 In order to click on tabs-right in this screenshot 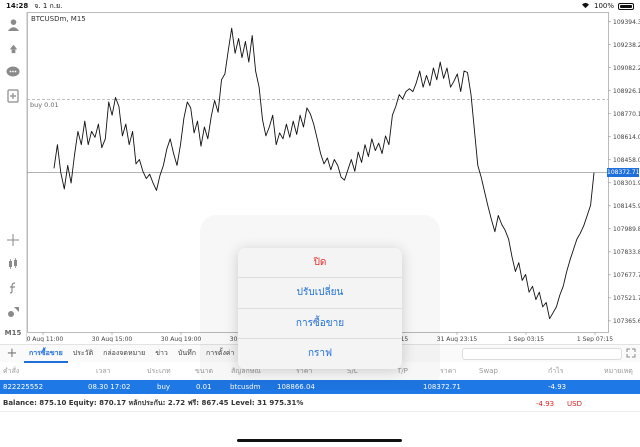, I will do `click(551, 353)`.